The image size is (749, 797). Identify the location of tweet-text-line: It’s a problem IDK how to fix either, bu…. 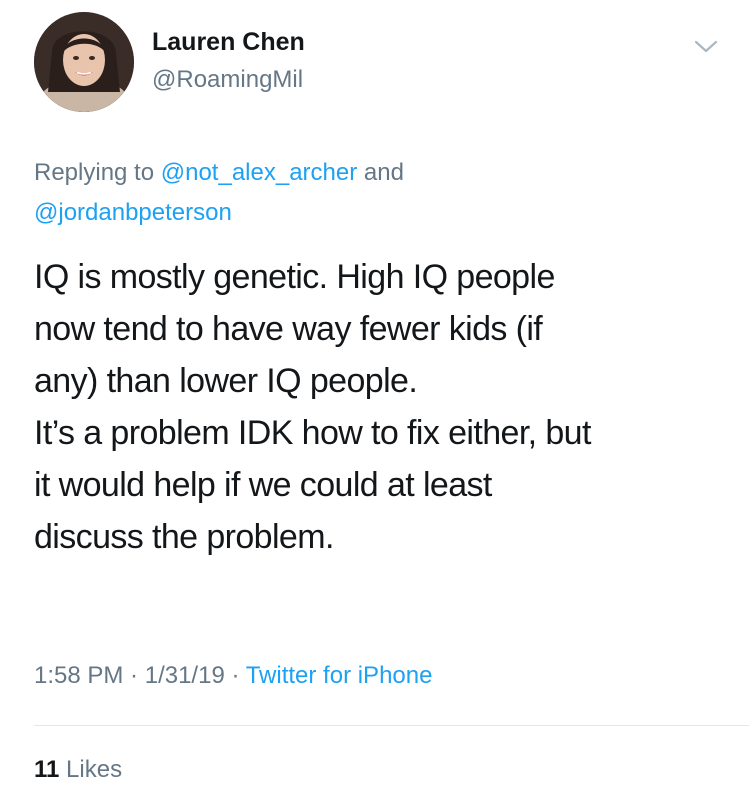
(312, 433).